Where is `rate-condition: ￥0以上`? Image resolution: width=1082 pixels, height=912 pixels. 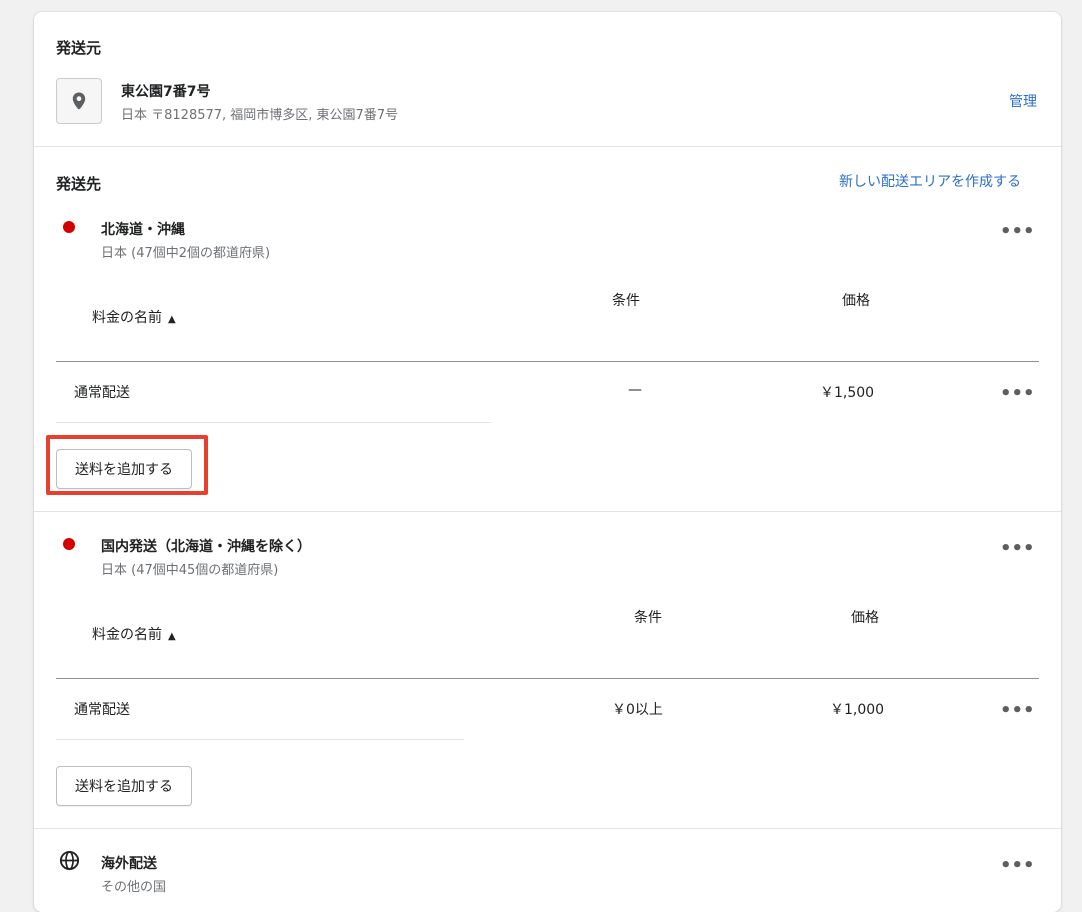 rate-condition: ￥0以上 is located at coordinates (637, 710).